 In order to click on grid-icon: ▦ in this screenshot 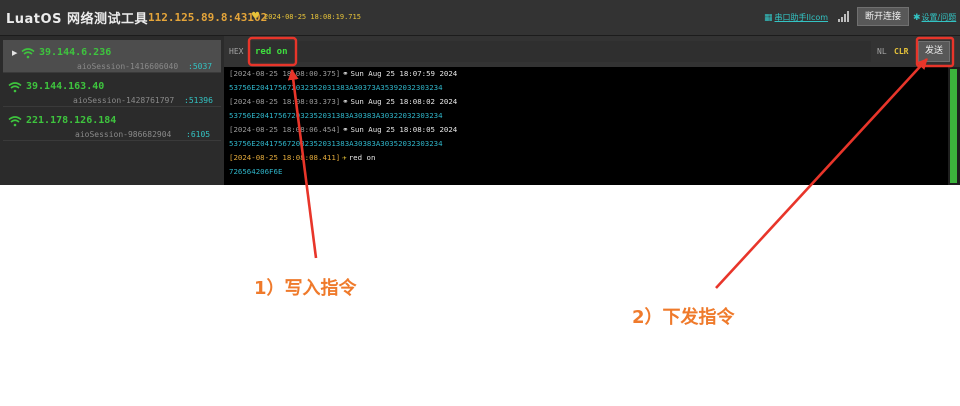, I will do `click(768, 18)`.